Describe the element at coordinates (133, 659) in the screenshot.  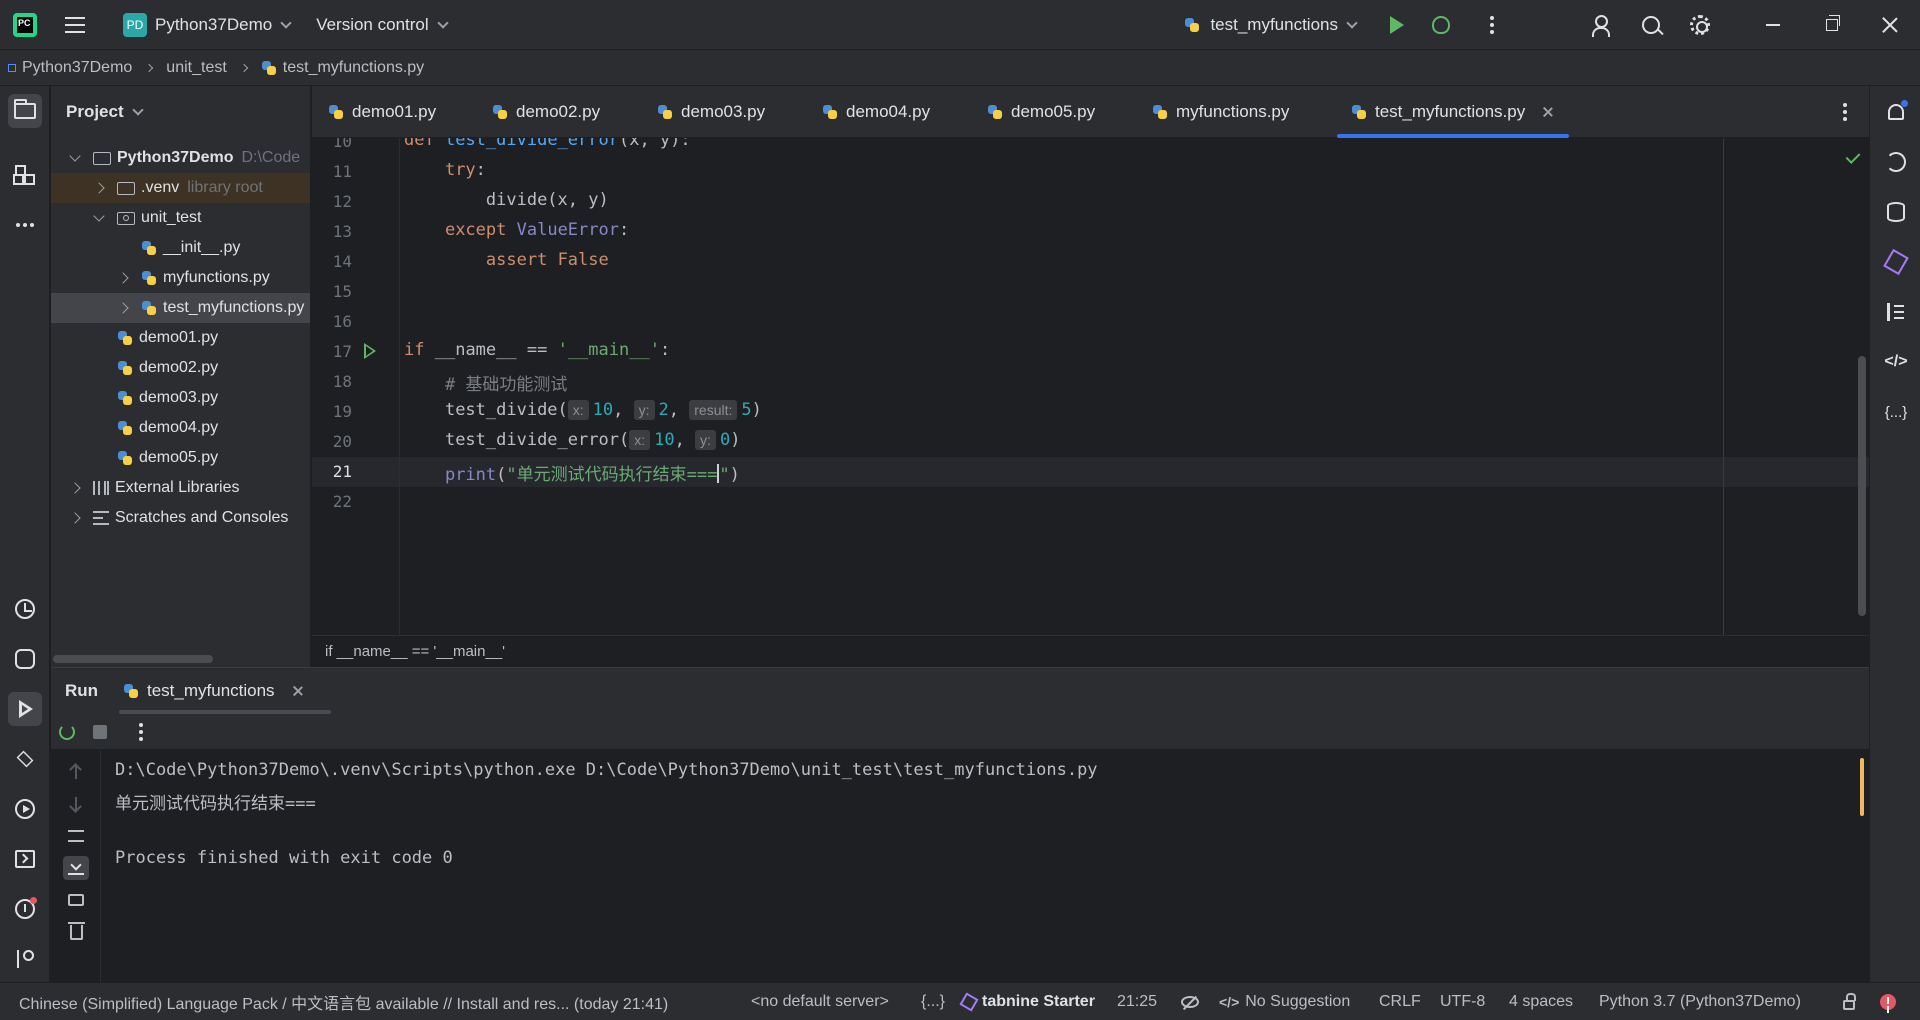
I see `project-horizontal-scrollbar` at that location.